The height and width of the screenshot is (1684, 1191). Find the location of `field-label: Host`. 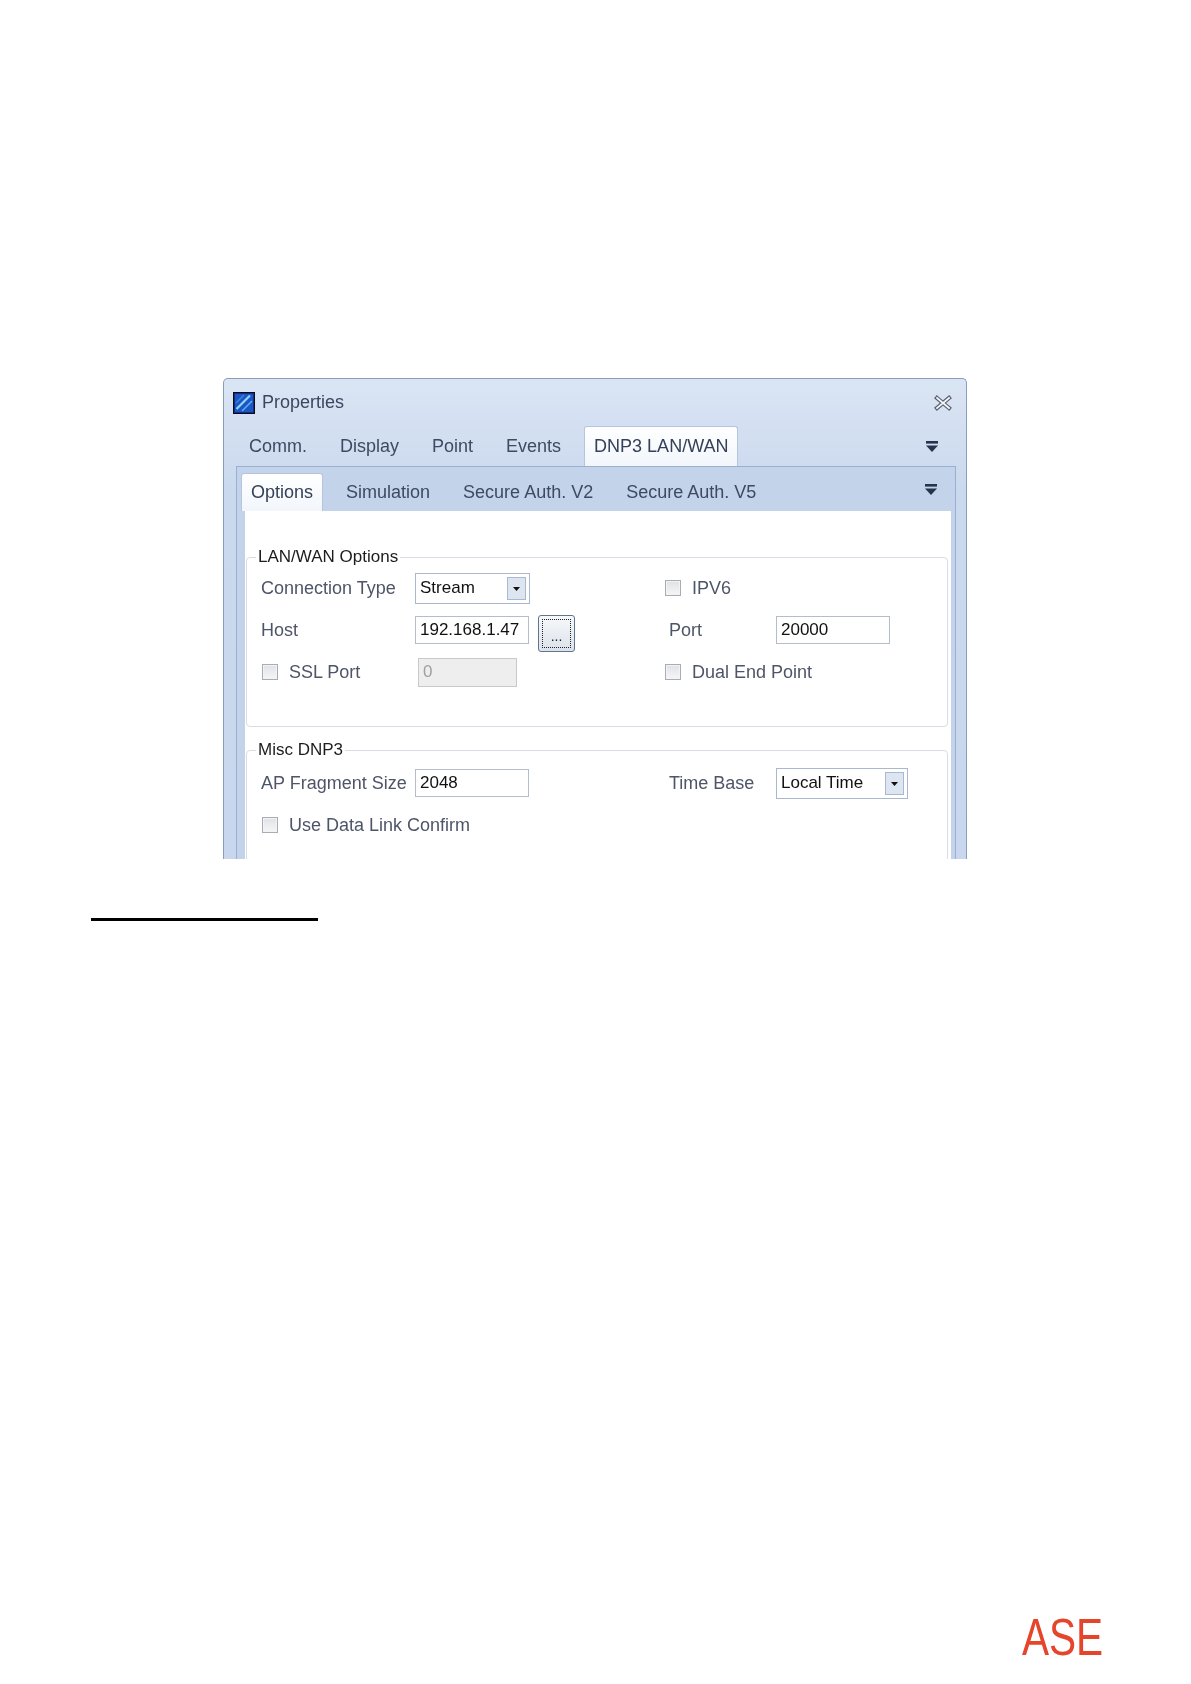

field-label: Host is located at coordinates (280, 630).